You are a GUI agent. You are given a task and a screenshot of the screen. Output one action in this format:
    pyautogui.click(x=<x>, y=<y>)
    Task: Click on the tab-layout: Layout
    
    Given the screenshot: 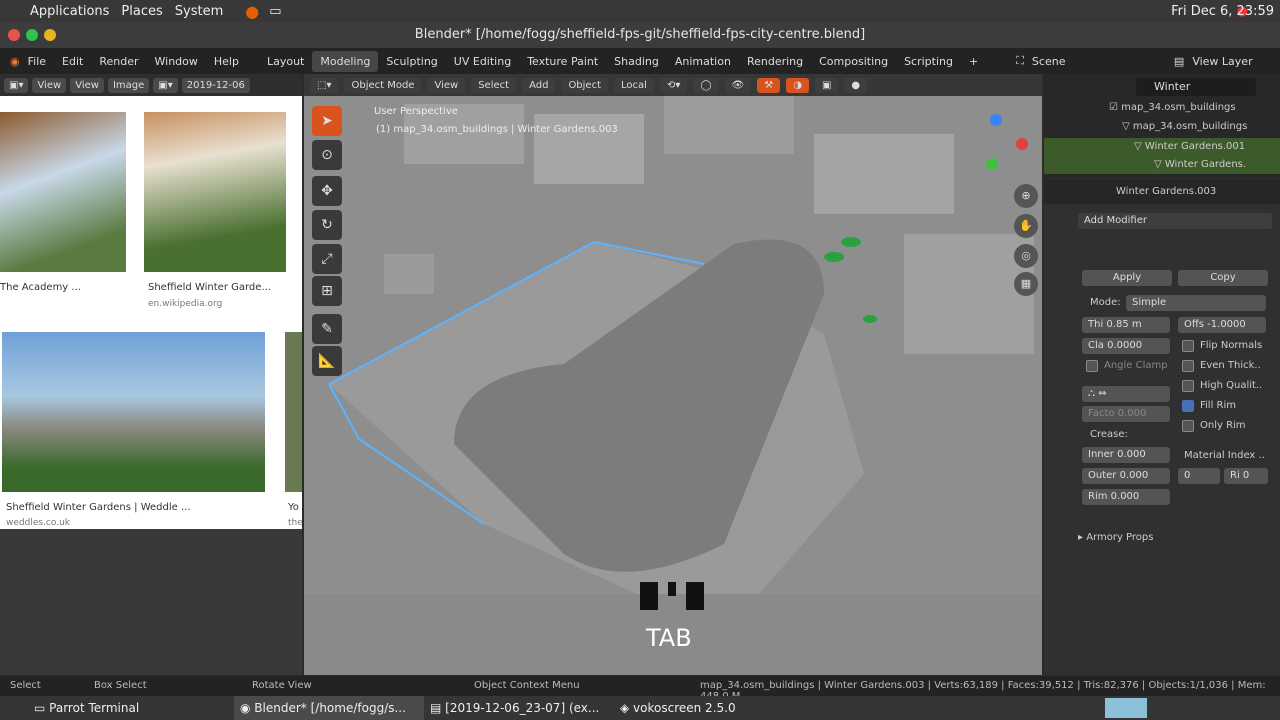 What is the action you would take?
    pyautogui.click(x=285, y=61)
    